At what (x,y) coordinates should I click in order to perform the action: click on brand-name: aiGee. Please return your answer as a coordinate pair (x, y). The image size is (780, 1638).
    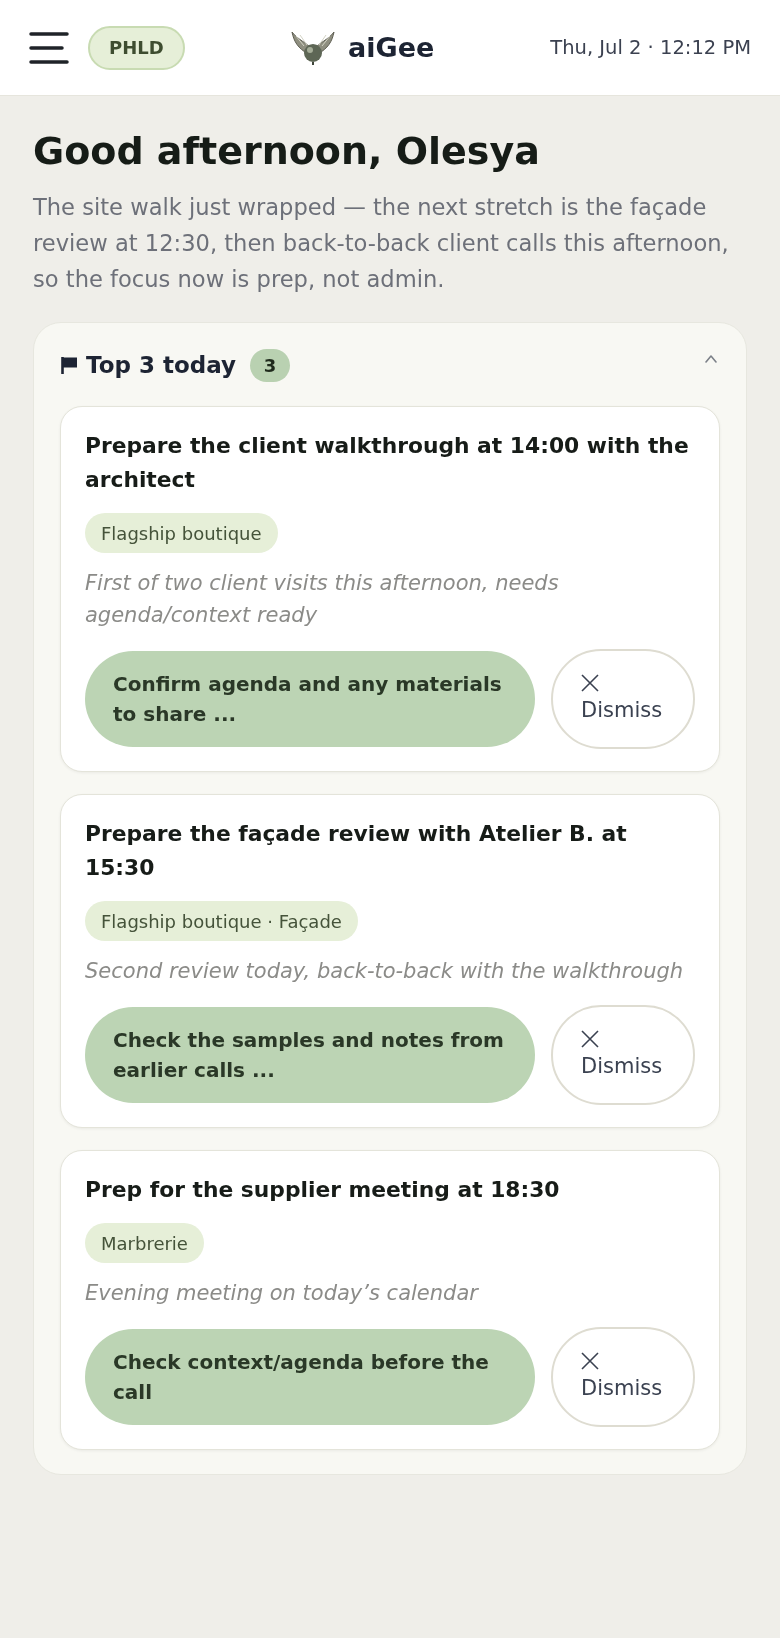
    Looking at the image, I should click on (391, 48).